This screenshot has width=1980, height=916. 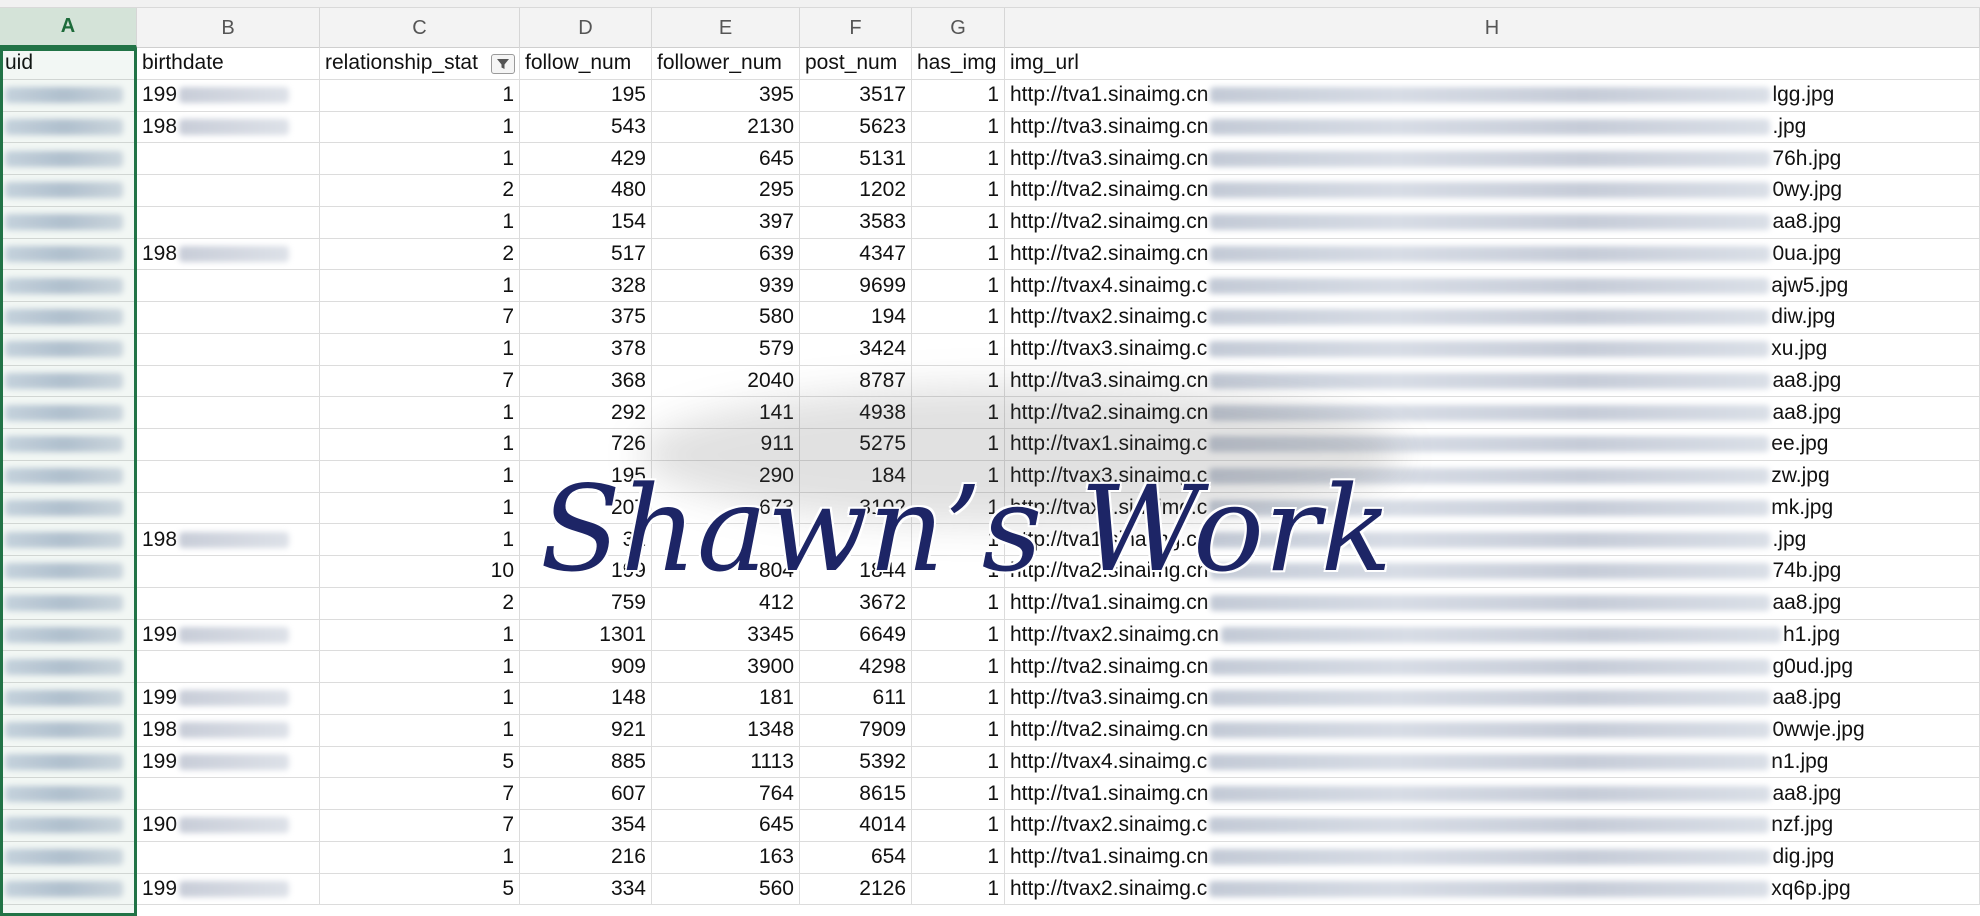 I want to click on img-url-cell: http://tvax3.sinaimg.c xu.jpg, so click(x=1492, y=349).